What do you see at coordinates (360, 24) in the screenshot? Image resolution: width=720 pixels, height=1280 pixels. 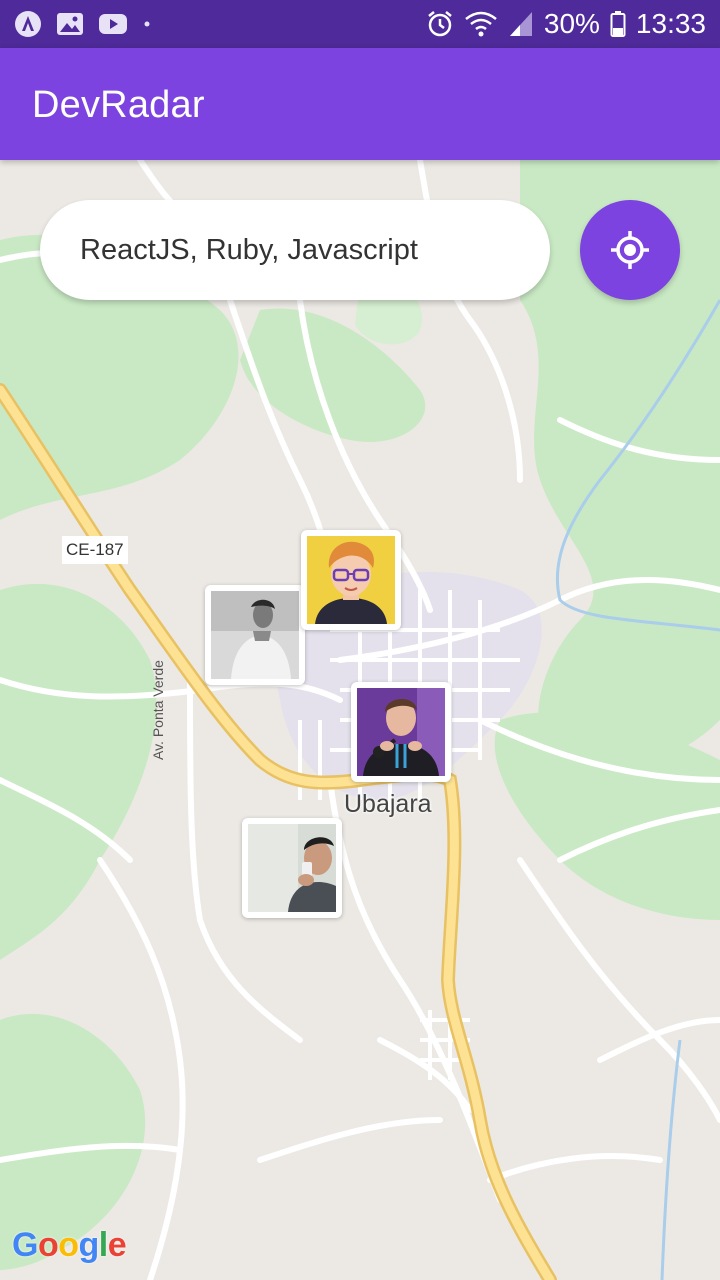 I see `status-bar: 30% 13:33` at bounding box center [360, 24].